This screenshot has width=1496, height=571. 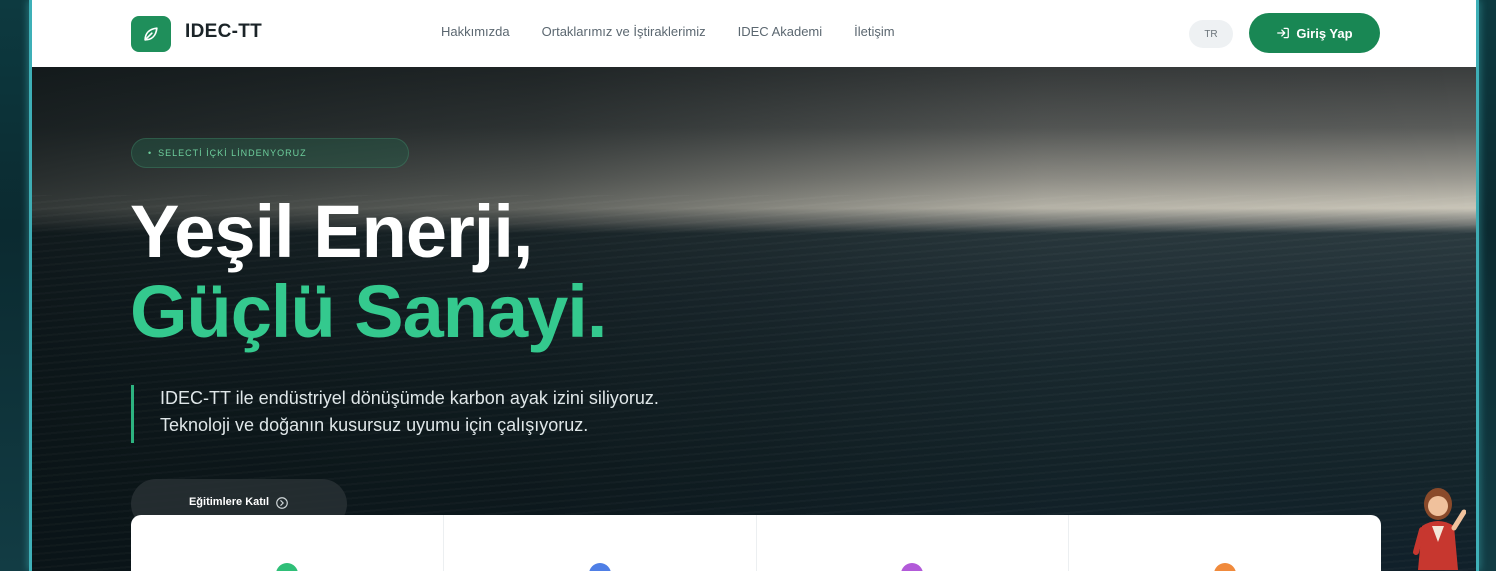 What do you see at coordinates (874, 31) in the screenshot?
I see `nav-link-contact: İletişim` at bounding box center [874, 31].